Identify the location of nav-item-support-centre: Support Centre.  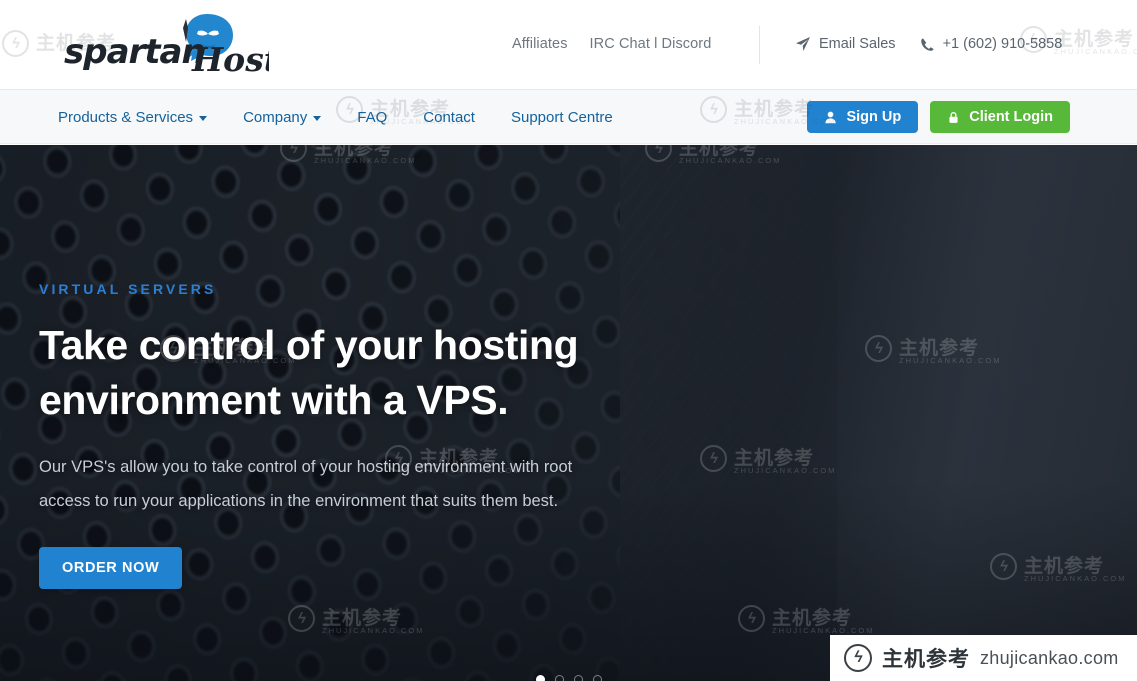
(562, 117).